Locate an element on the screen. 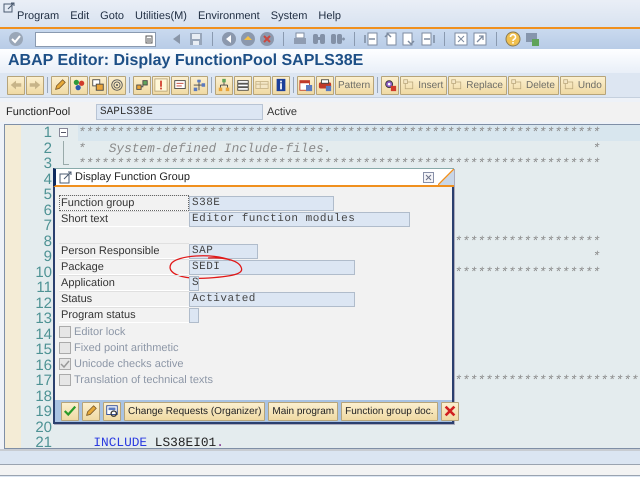 The width and height of the screenshot is (640, 477). back-arrow-button is located at coordinates (16, 85).